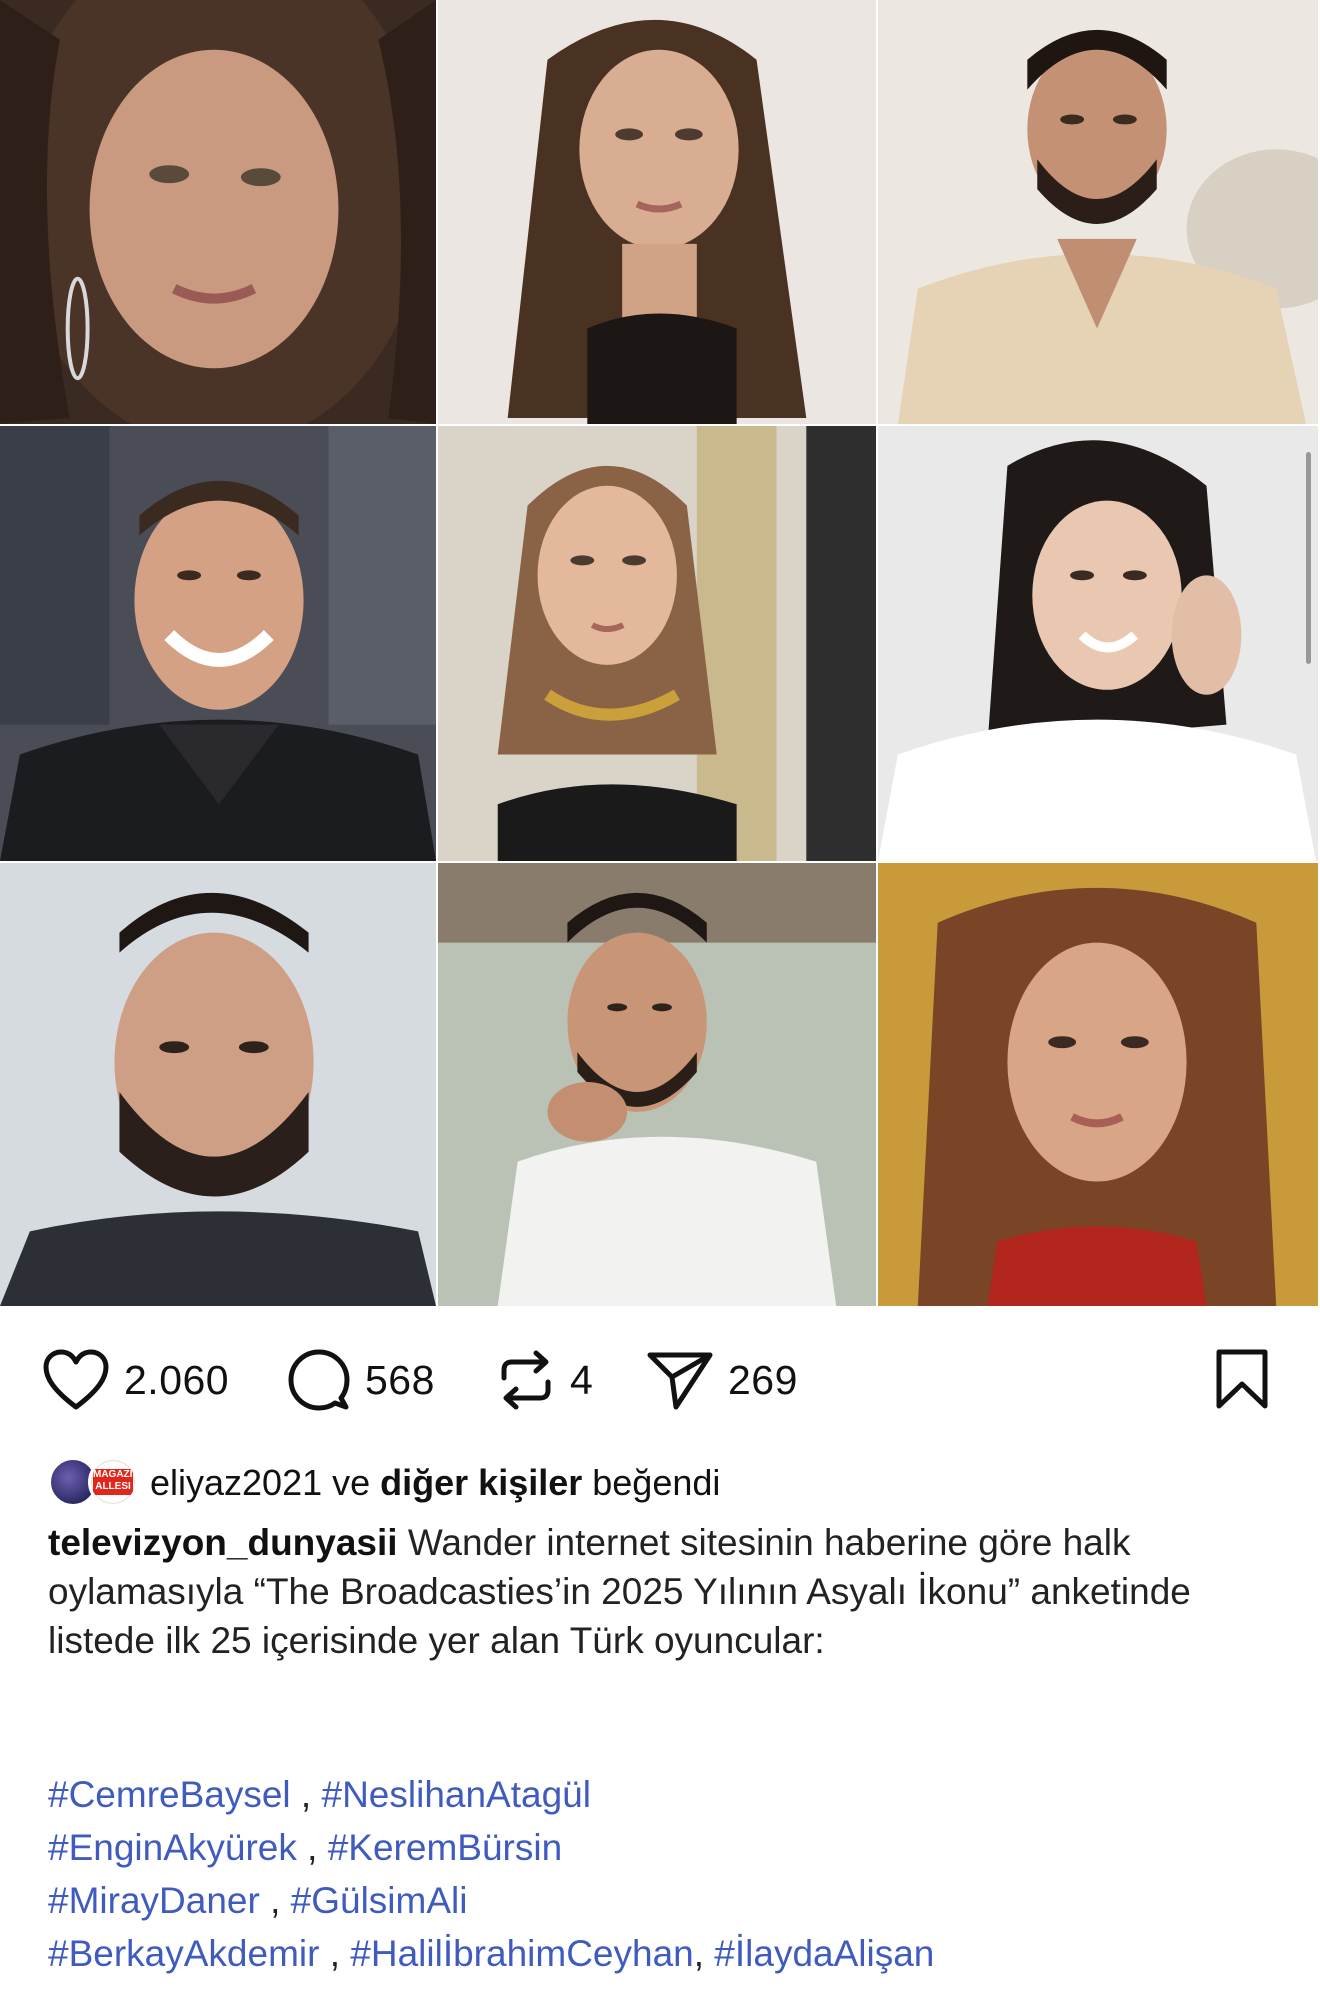 This screenshot has height=1996, width=1320. I want to click on avatar-logo: MAGAZIN ALLESI, so click(114, 1482).